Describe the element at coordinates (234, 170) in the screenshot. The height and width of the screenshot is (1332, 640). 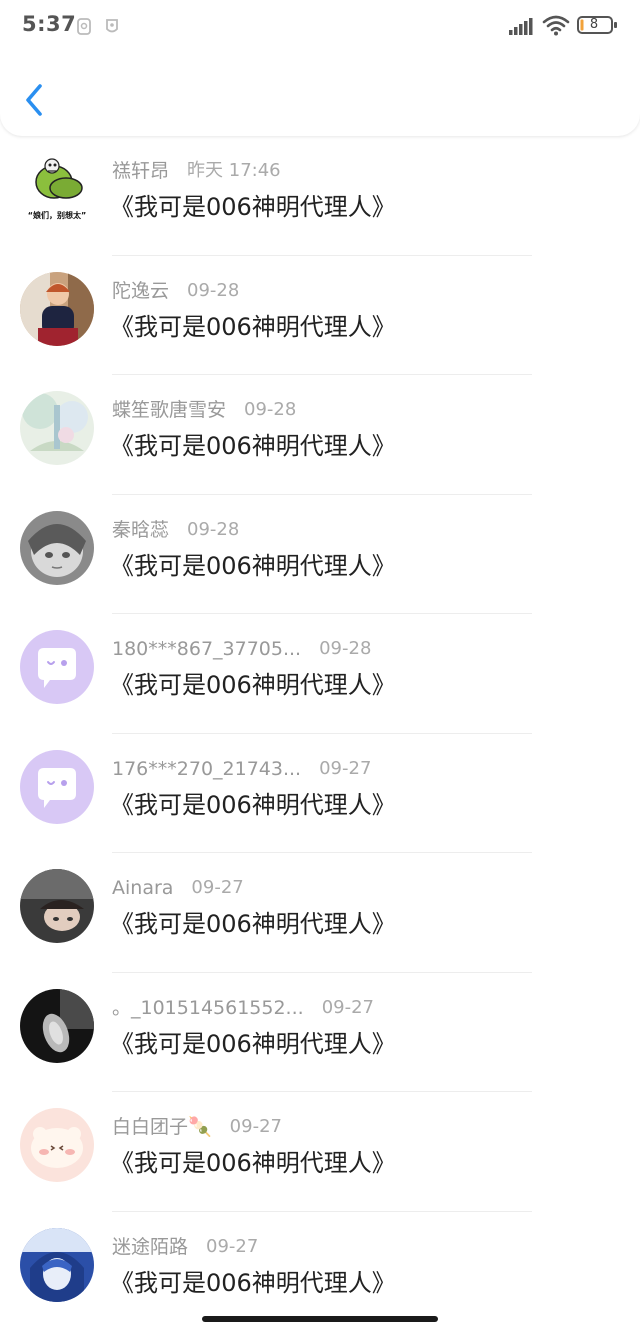
I see `timestamp: 昨天 17:46` at that location.